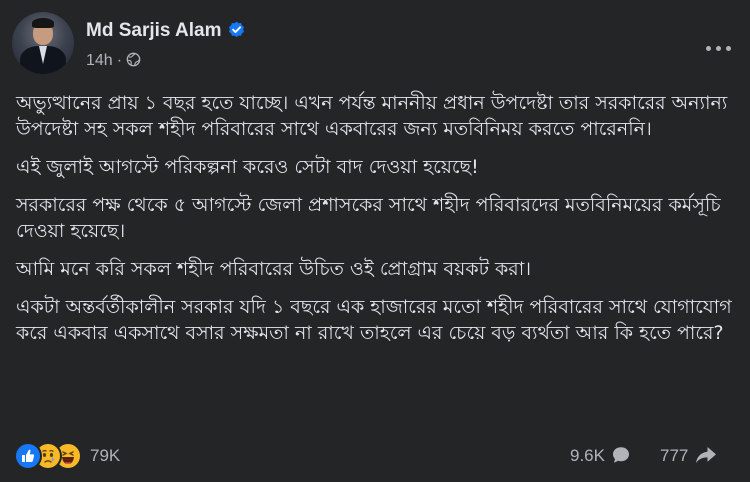 The image size is (750, 482). I want to click on post-header: Md Sarjis Alam 14h ·, so click(375, 44).